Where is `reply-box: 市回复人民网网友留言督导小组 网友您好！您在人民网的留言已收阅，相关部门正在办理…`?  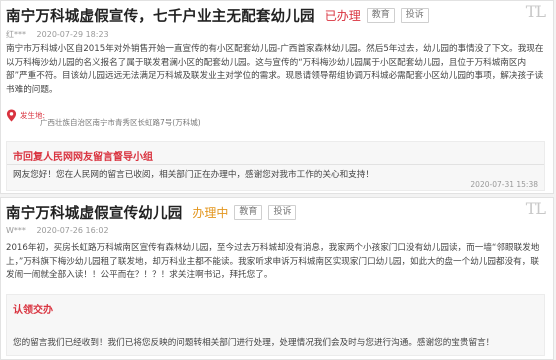 reply-box: 市回复人民网网友留言督导小组 网友您好！您在人民网的留言已收阅，相关部门正在办理… is located at coordinates (275, 166).